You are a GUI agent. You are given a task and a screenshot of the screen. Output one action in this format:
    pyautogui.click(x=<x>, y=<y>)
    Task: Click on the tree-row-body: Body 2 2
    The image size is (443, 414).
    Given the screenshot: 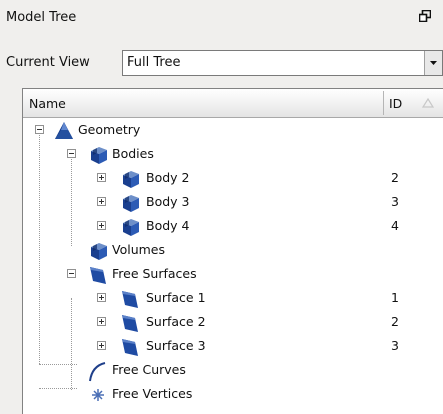 What is the action you would take?
    pyautogui.click(x=233, y=179)
    